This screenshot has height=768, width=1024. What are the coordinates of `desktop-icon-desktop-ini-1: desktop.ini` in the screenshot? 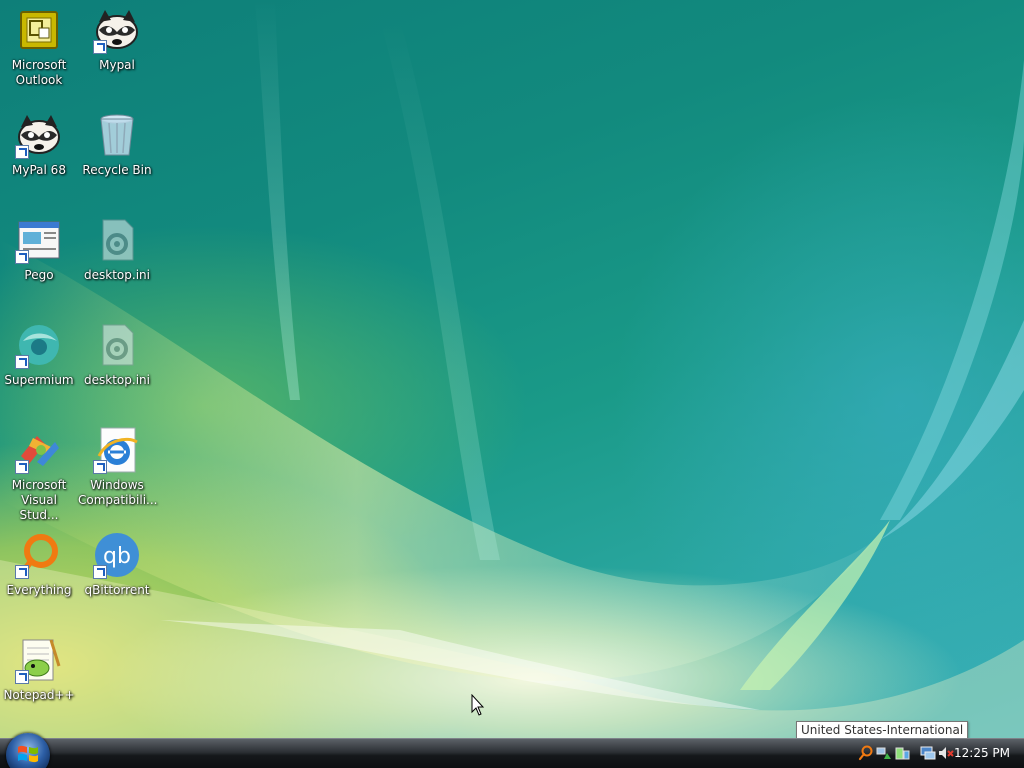 It's located at (117, 262).